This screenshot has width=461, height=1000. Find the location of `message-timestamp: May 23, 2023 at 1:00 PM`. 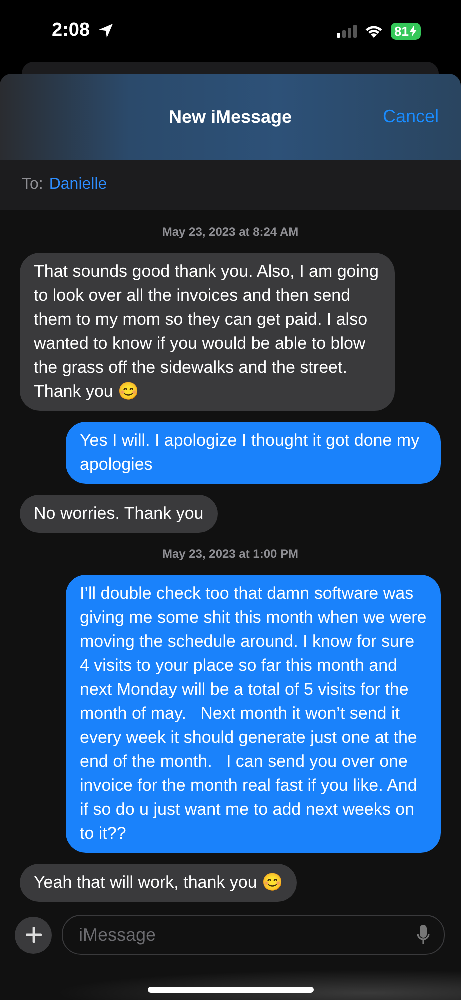

message-timestamp: May 23, 2023 at 1:00 PM is located at coordinates (230, 554).